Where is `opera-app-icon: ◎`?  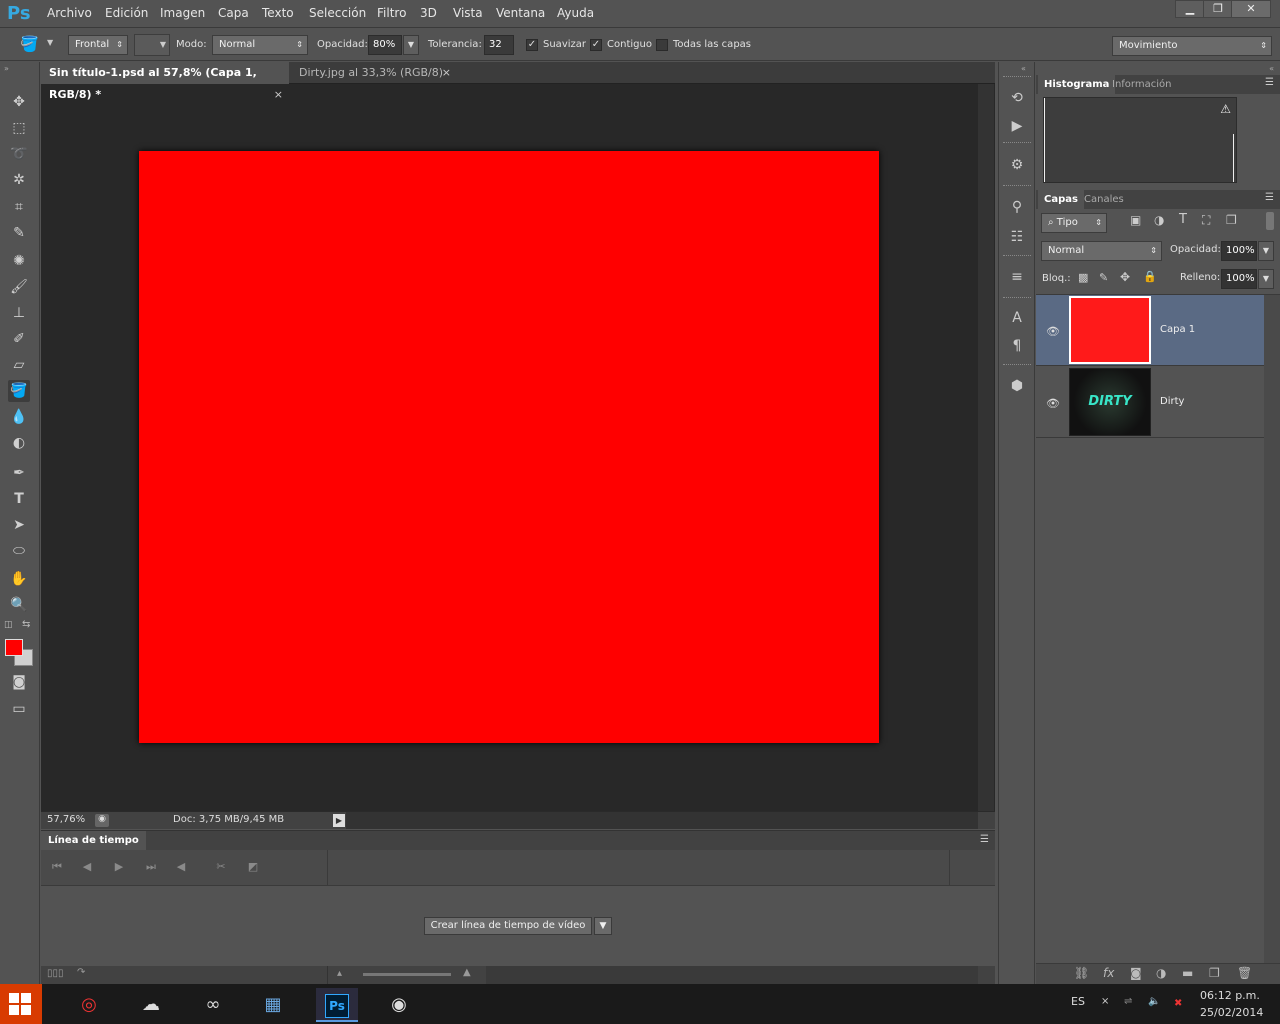
opera-app-icon: ◎ is located at coordinates (89, 1005).